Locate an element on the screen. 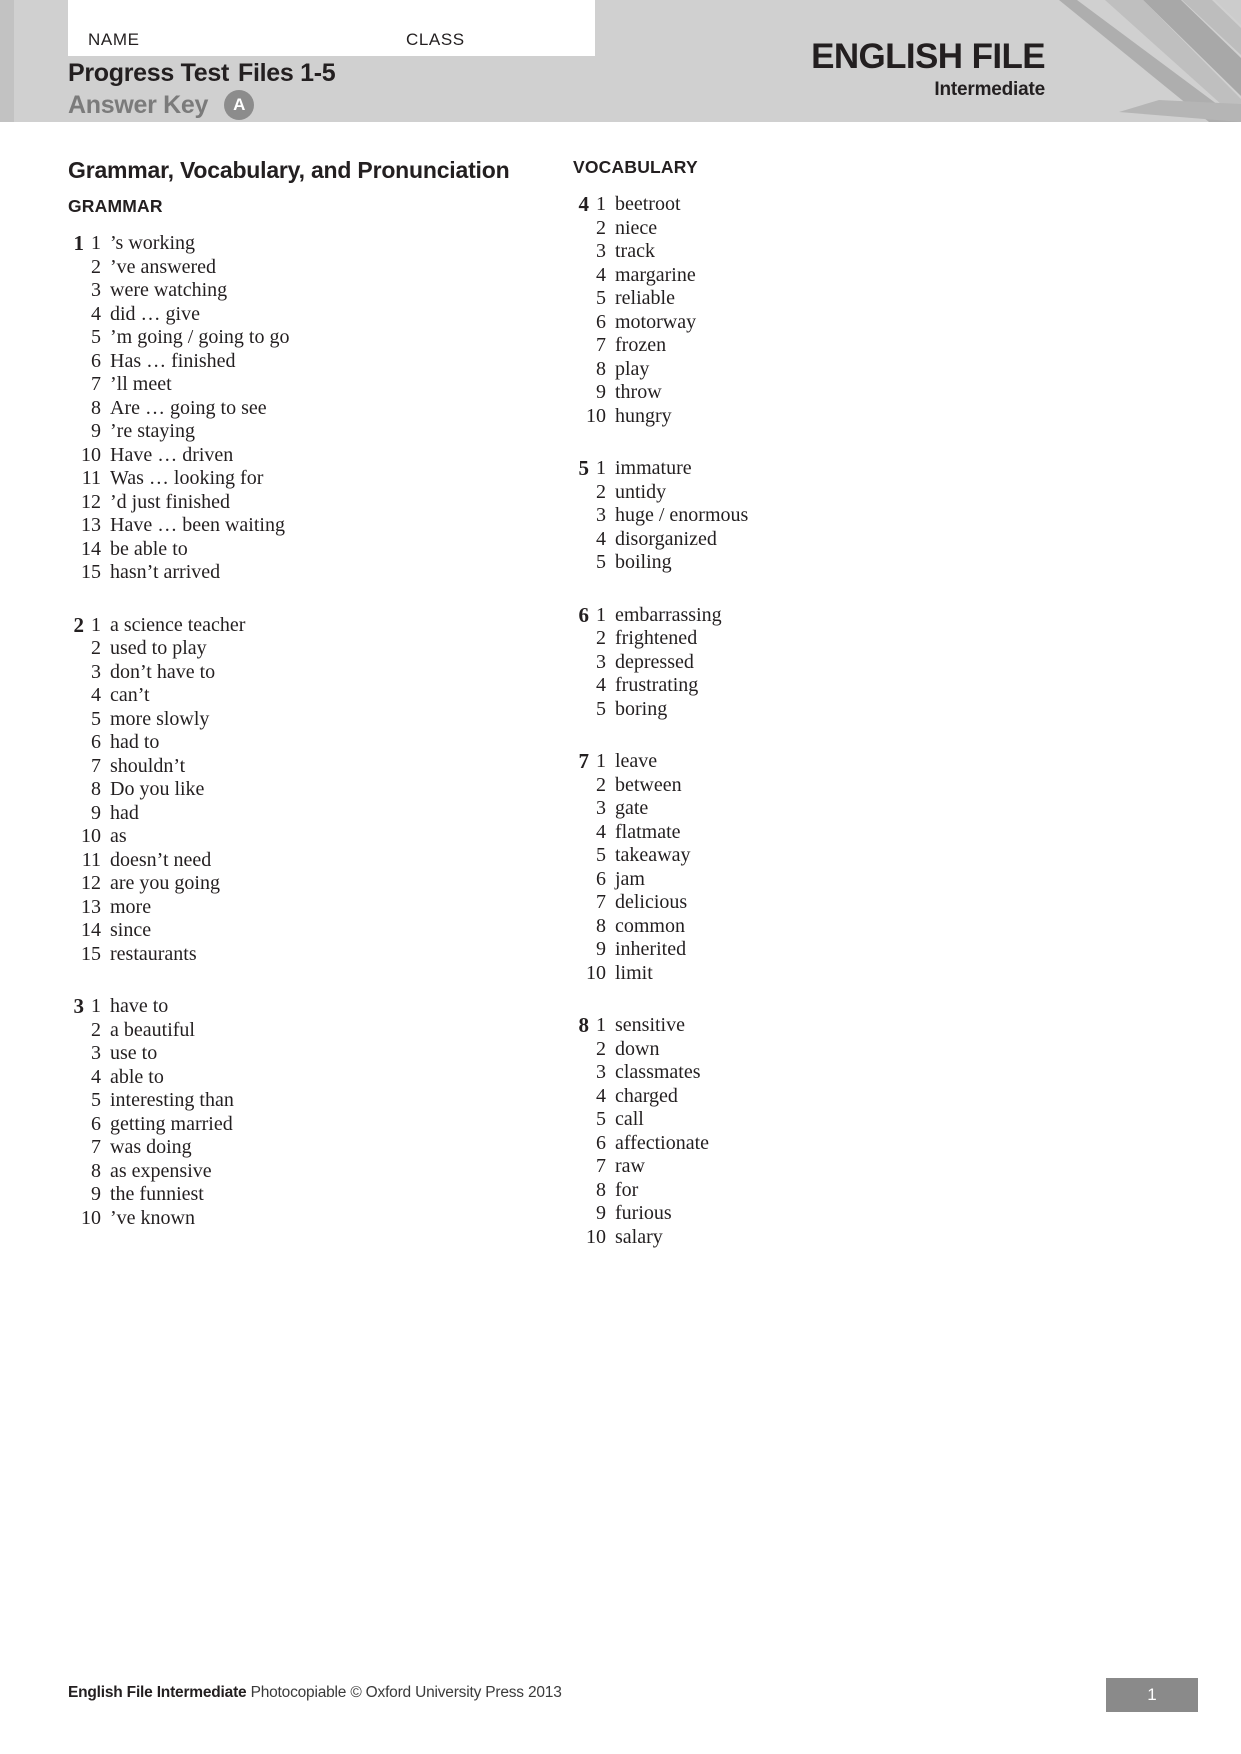 The image size is (1241, 1754). answer-item: 11 doesn’t need is located at coordinates (303, 861).